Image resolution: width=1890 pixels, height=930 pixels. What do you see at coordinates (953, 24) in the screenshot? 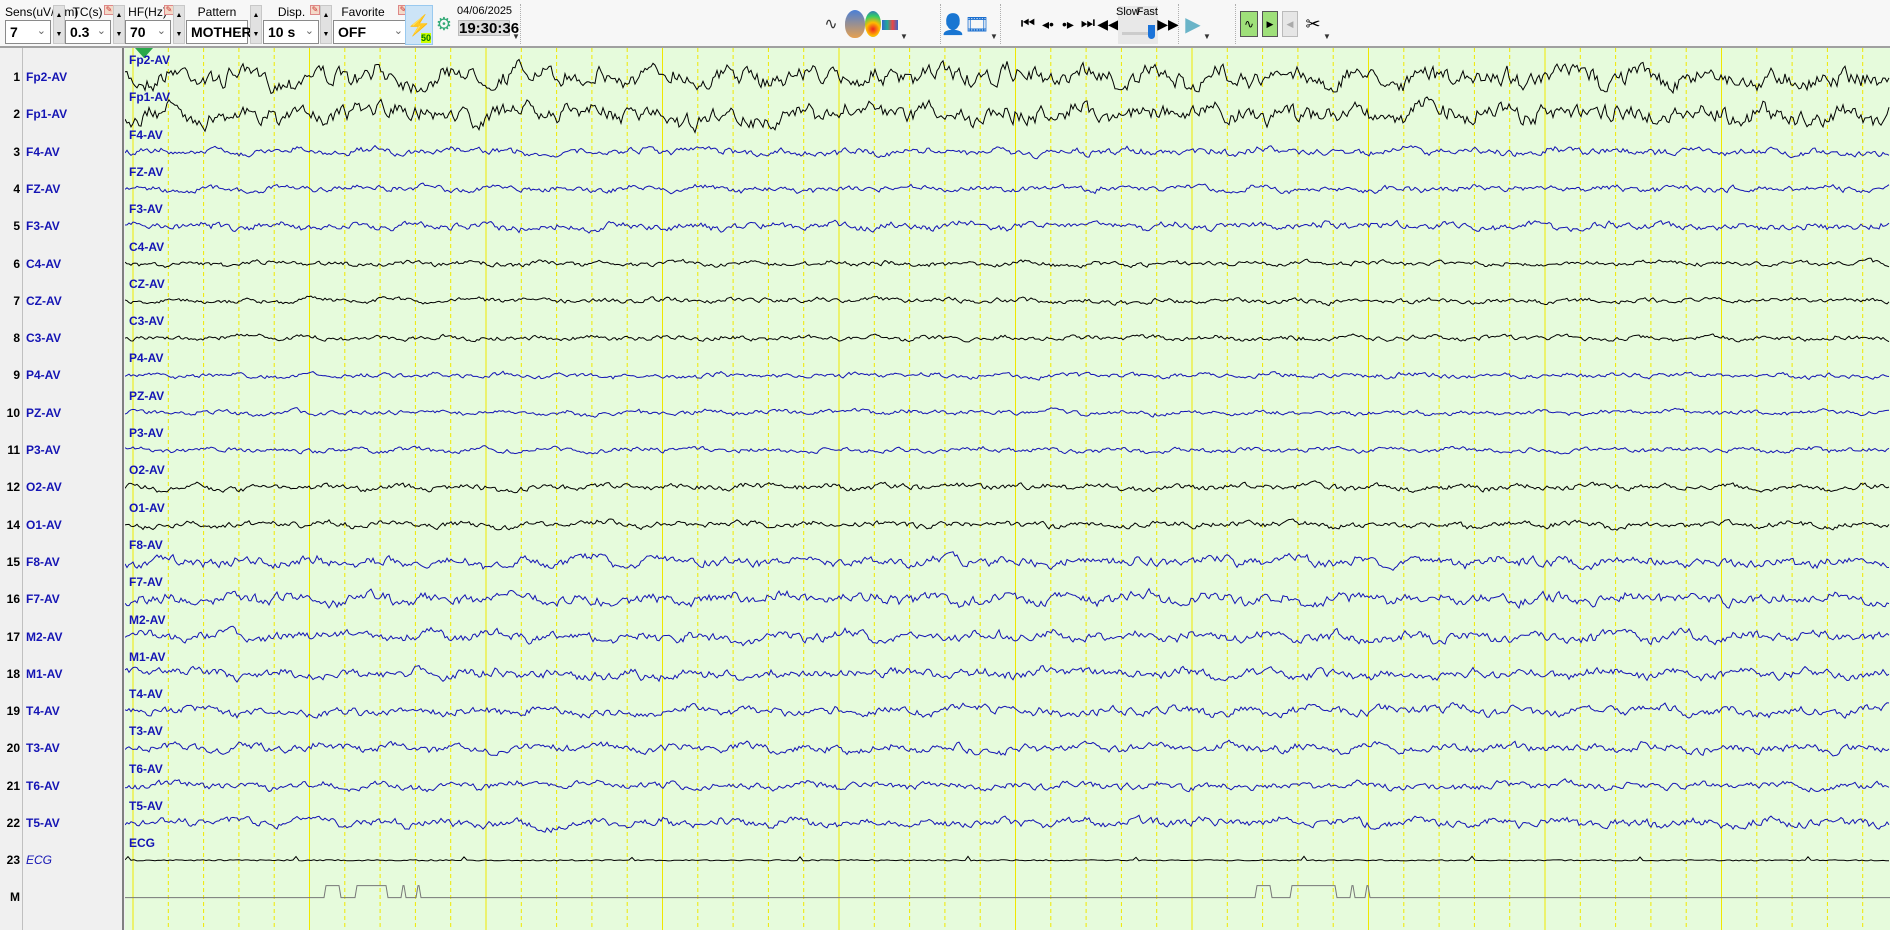
I see `patient-info-button: 👤` at bounding box center [953, 24].